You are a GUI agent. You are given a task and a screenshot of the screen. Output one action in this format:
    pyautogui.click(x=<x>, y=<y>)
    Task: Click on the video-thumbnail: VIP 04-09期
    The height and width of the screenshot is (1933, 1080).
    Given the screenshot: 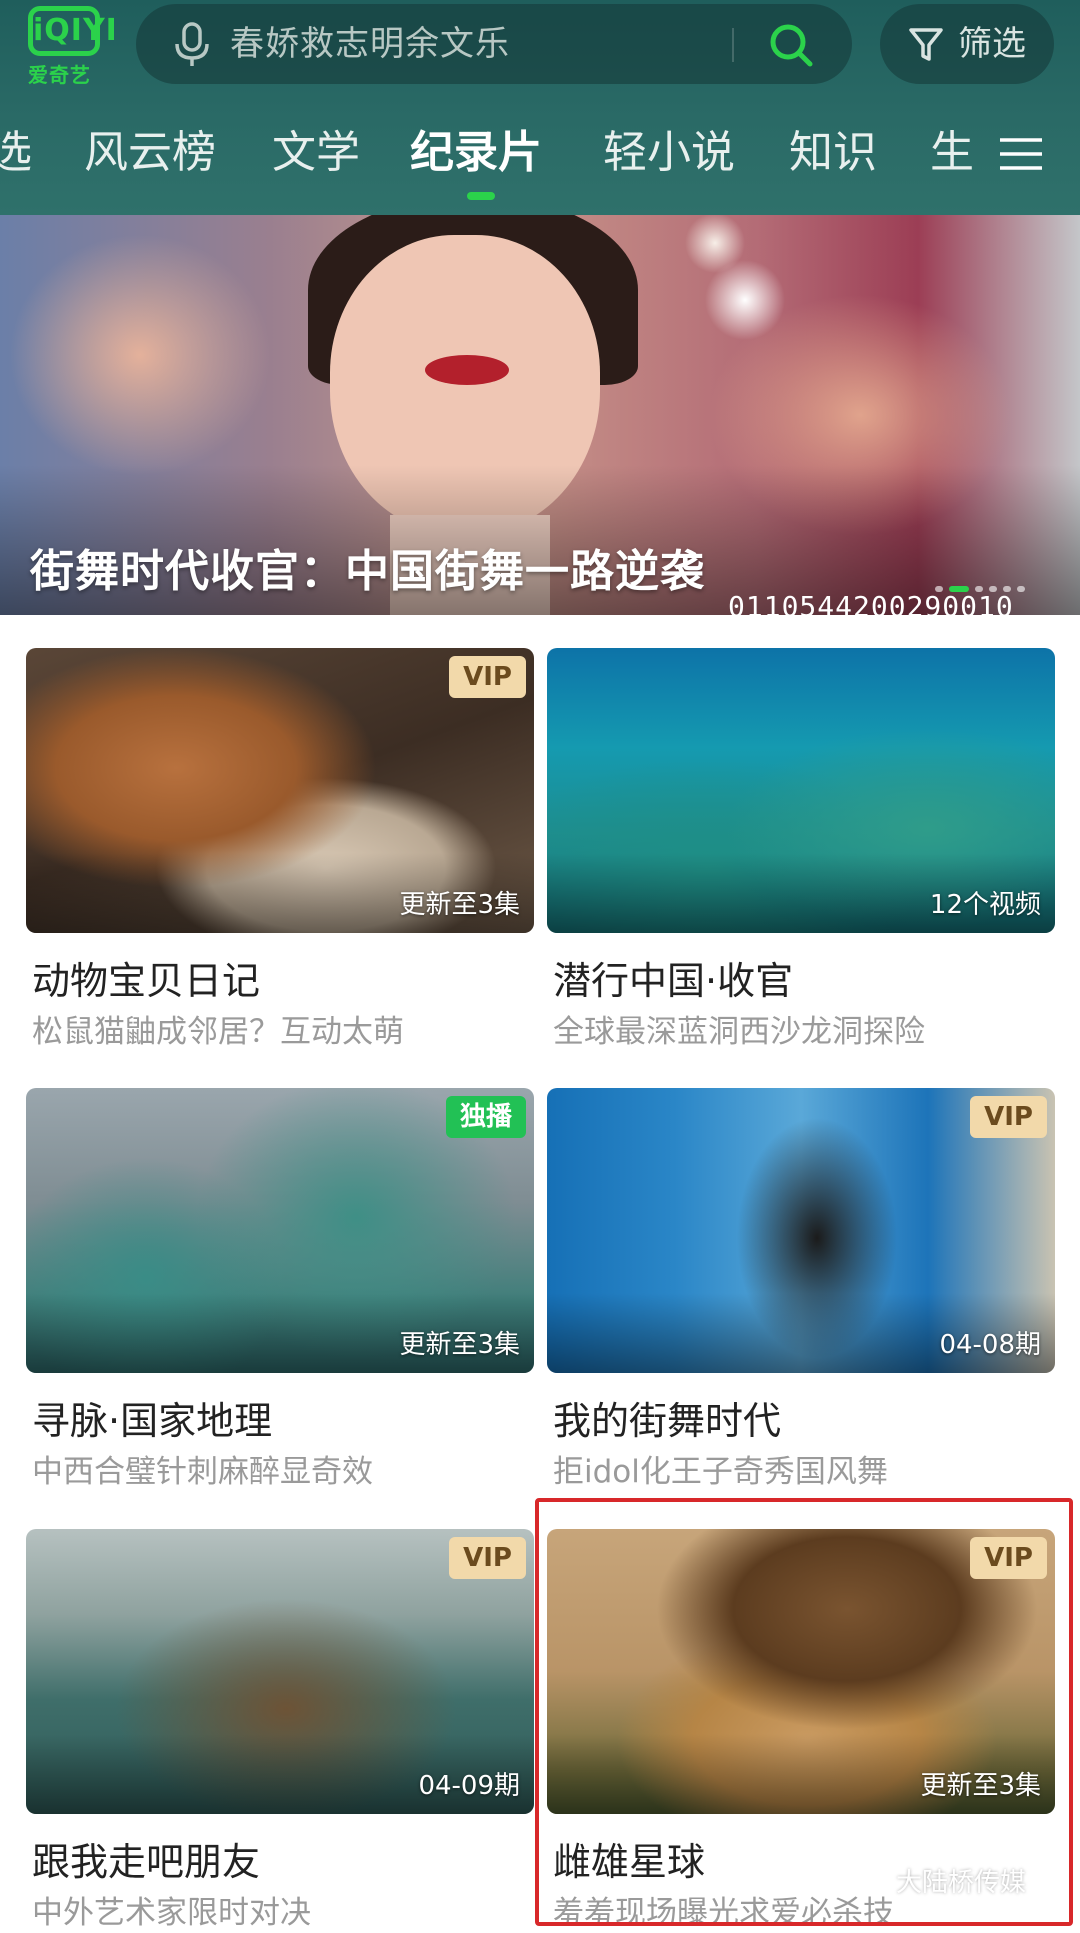 What is the action you would take?
    pyautogui.click(x=280, y=1671)
    